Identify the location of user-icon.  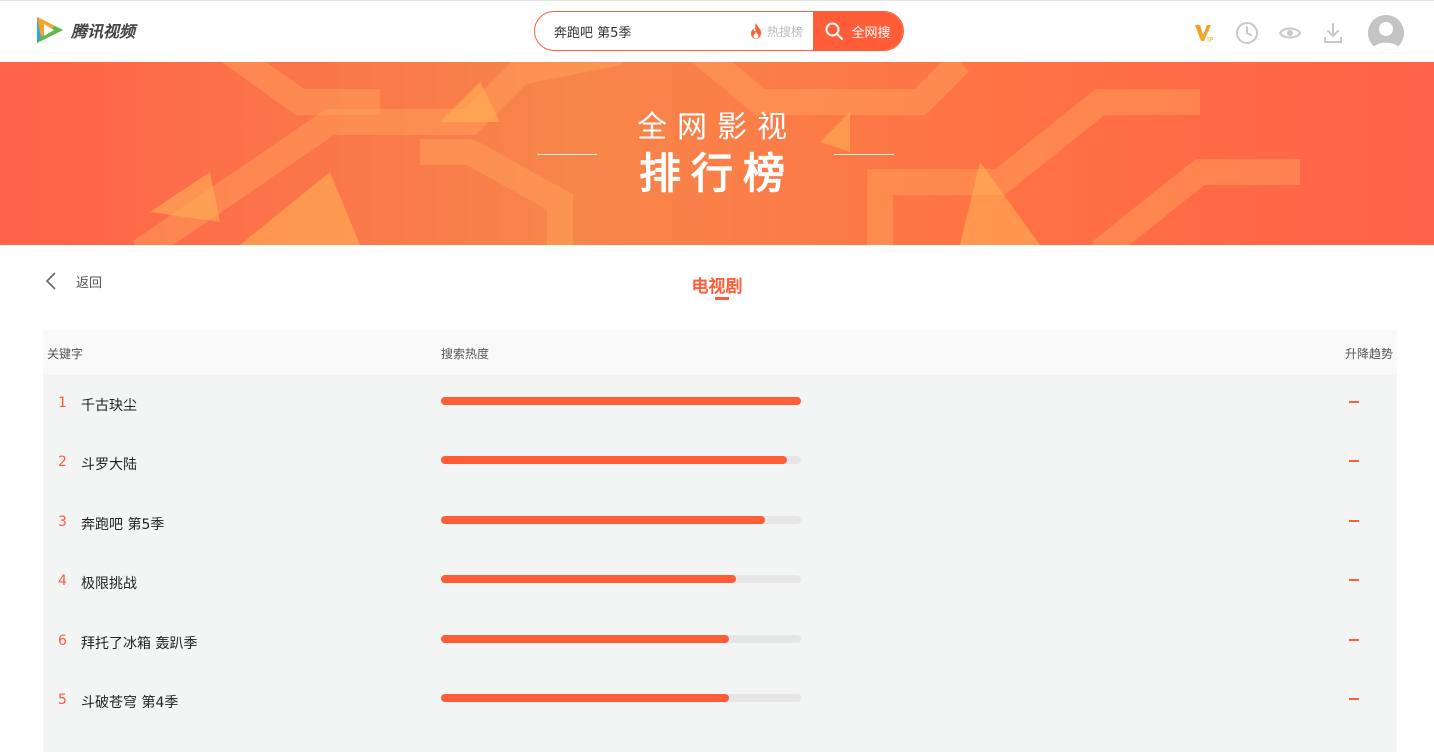
(1386, 33).